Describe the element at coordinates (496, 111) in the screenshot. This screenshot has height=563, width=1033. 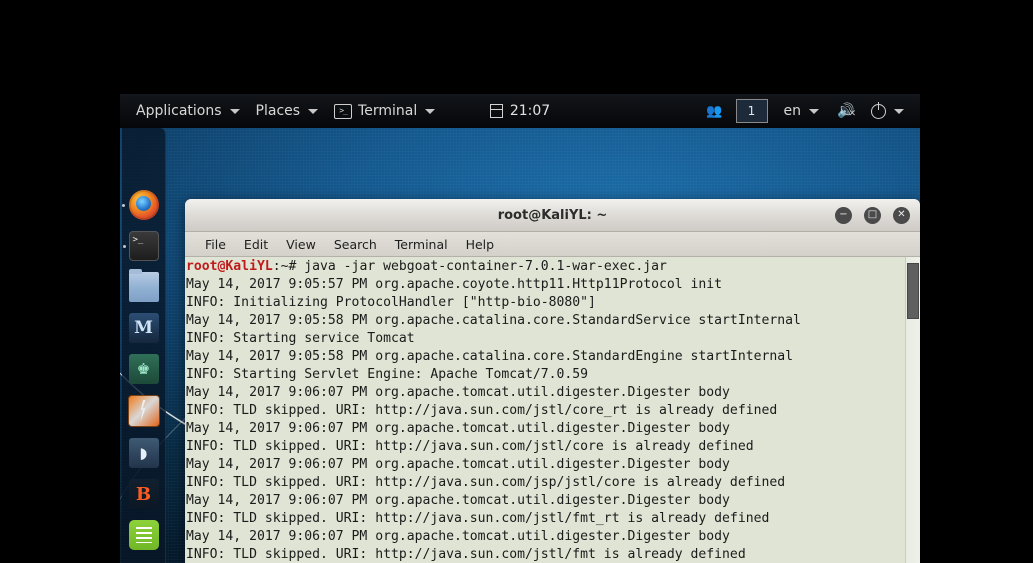
I see `calendar-icon` at that location.